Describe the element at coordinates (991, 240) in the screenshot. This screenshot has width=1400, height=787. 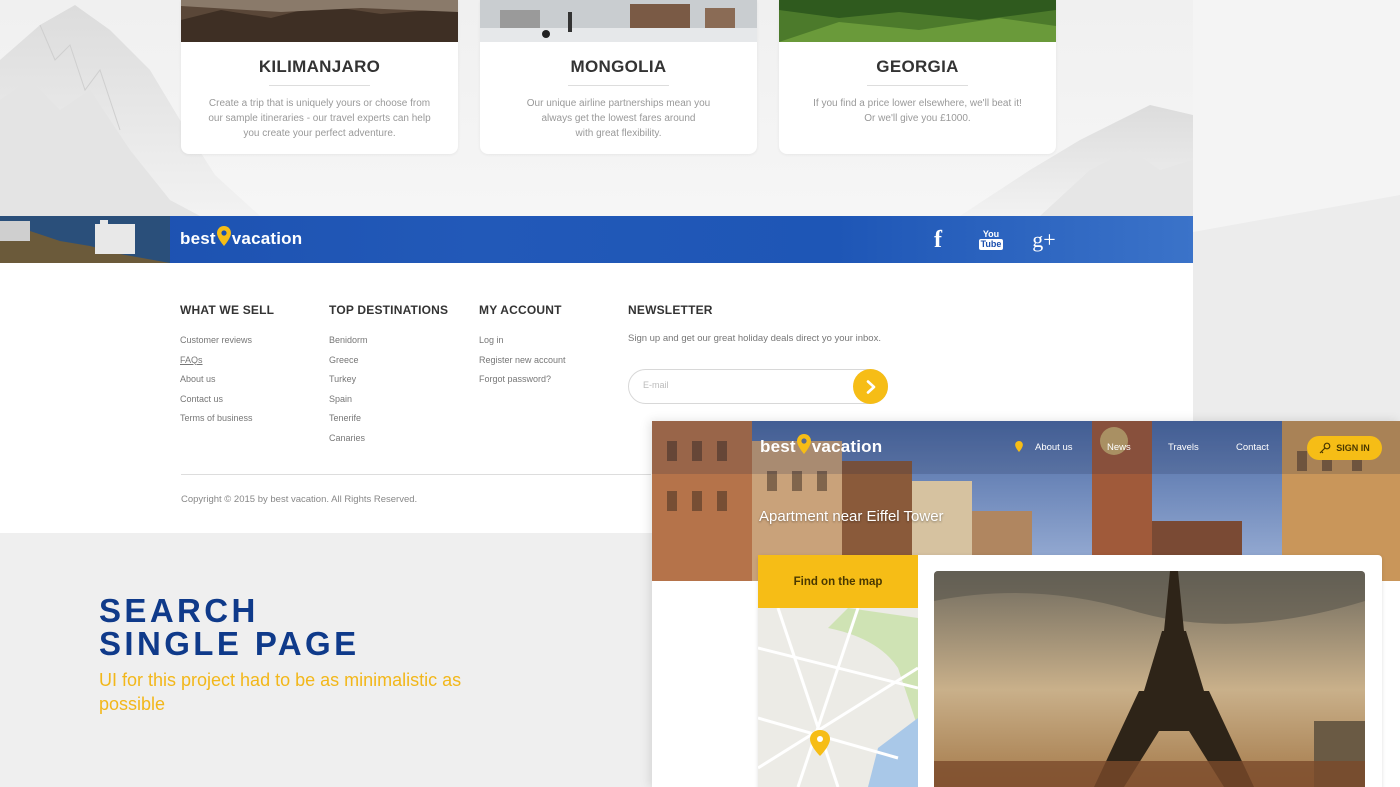
I see `youtube-icon: You Tube` at that location.